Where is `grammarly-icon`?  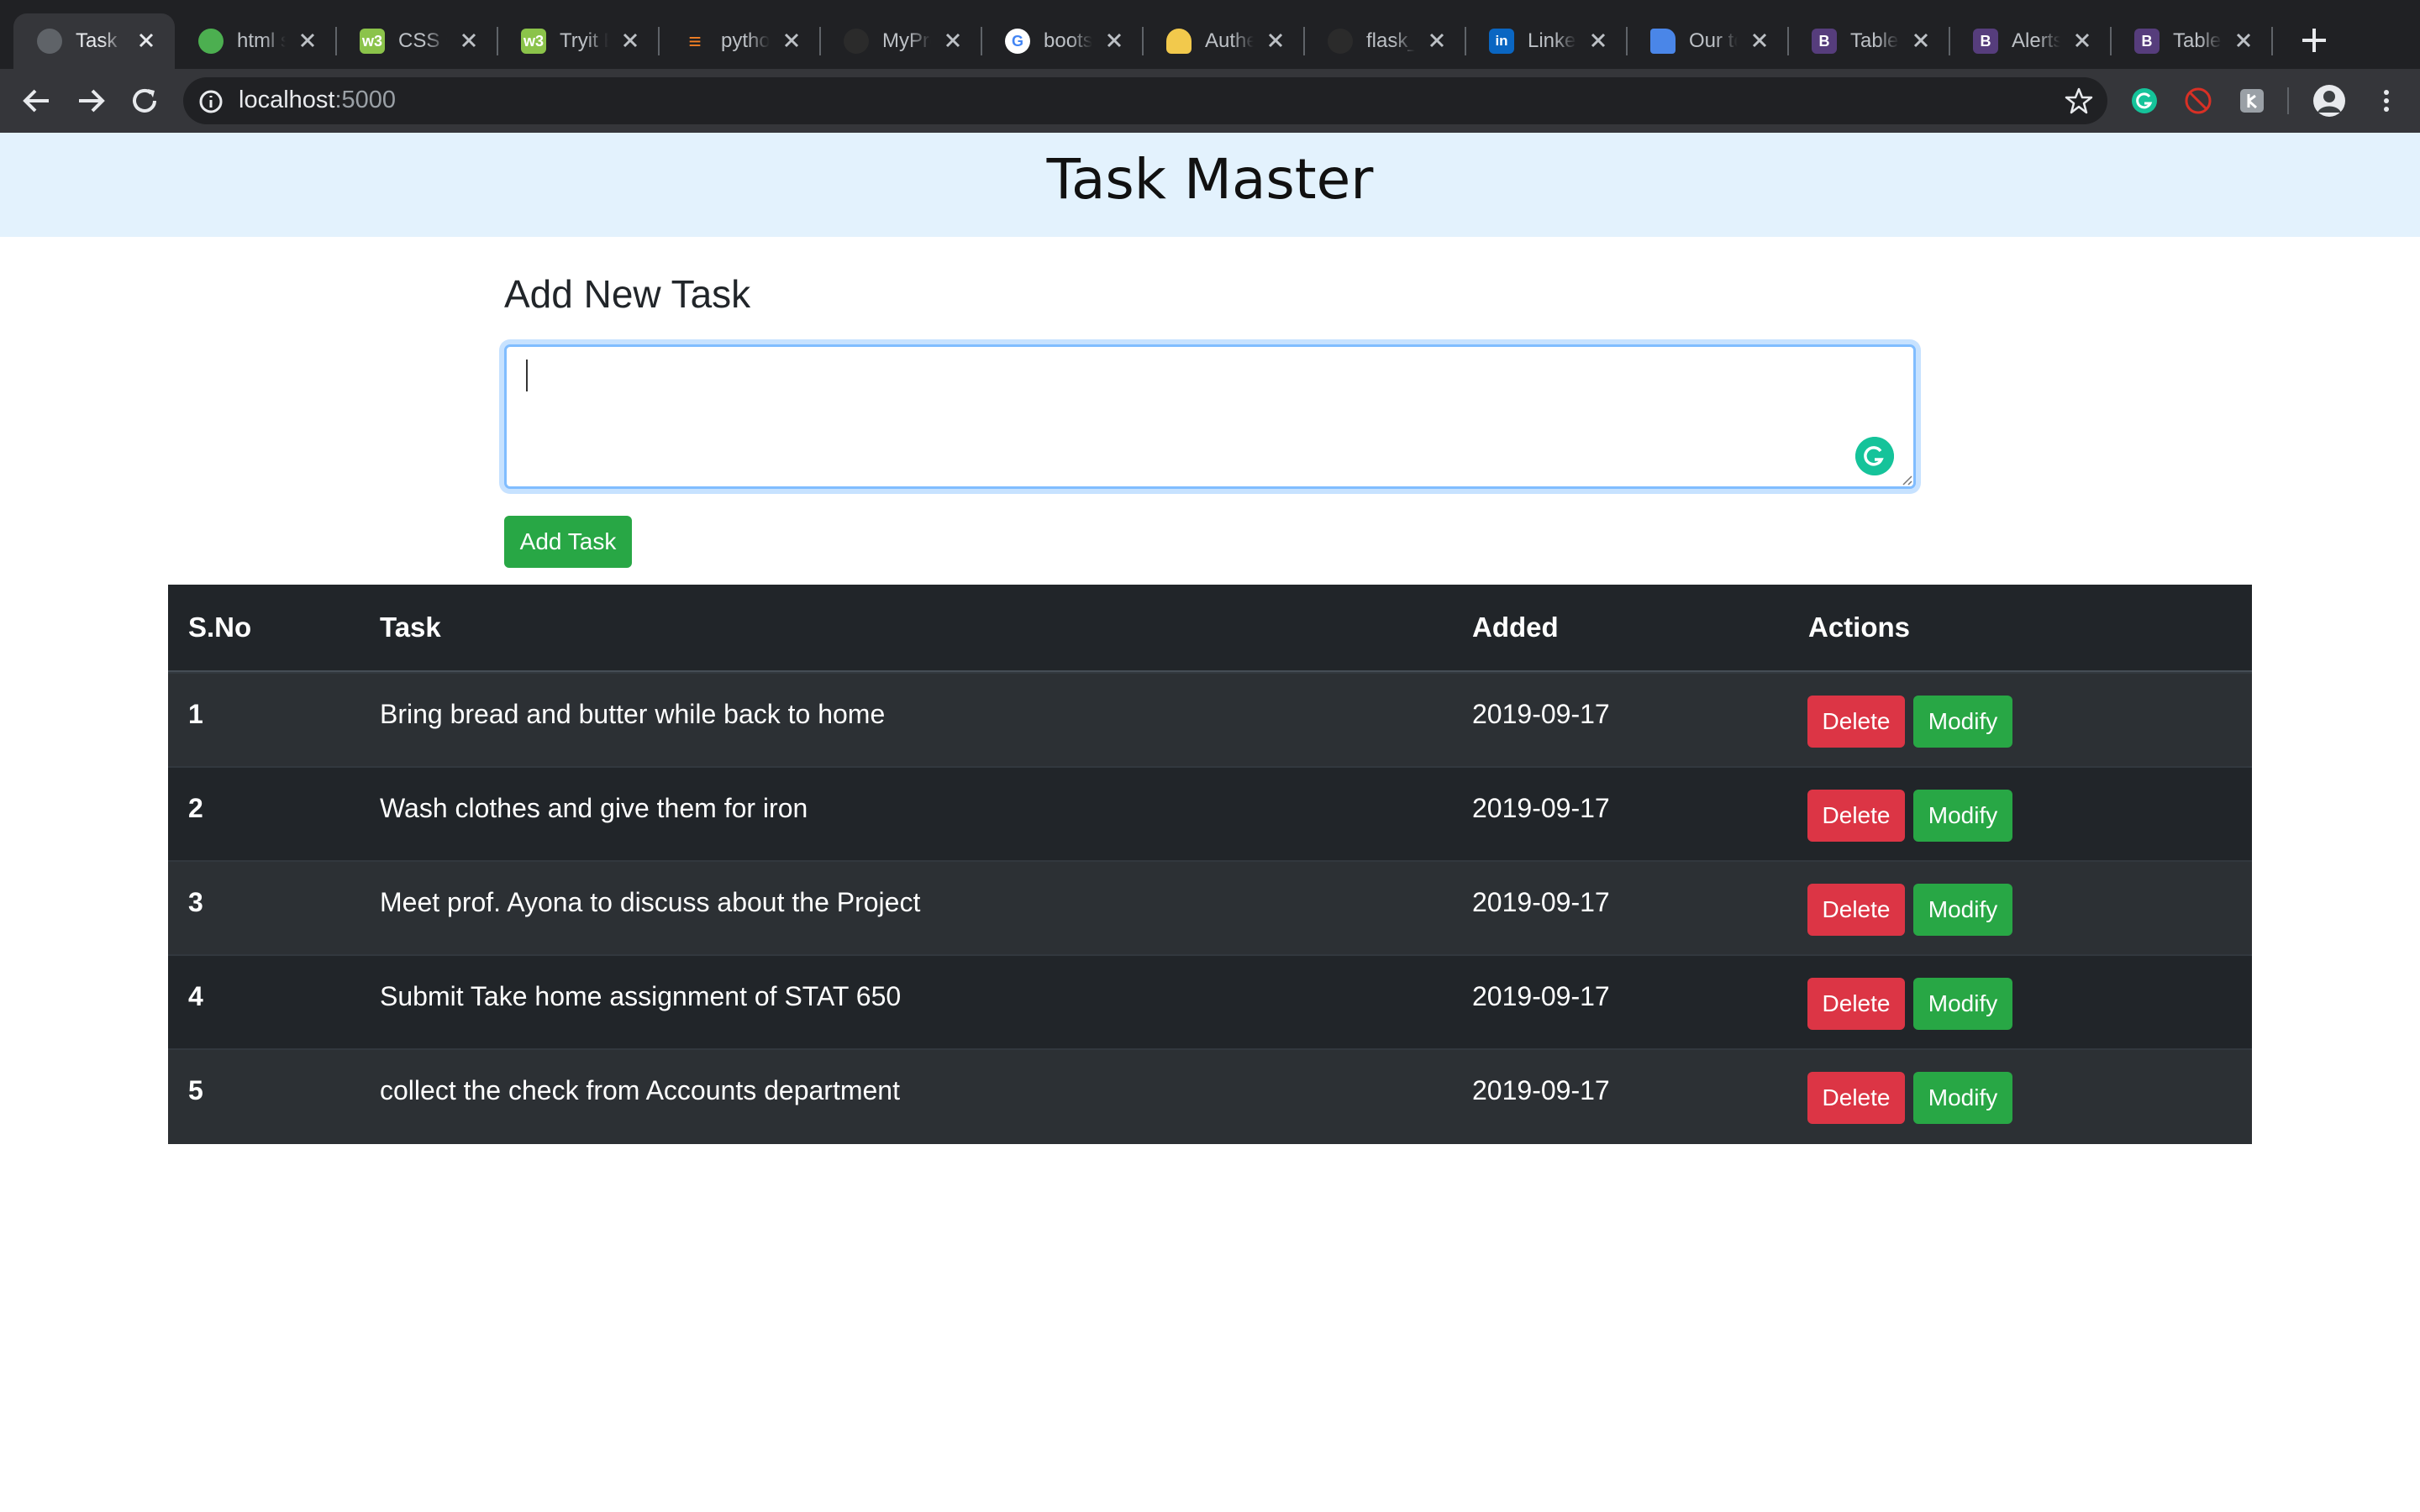
grammarly-icon is located at coordinates (1874, 456).